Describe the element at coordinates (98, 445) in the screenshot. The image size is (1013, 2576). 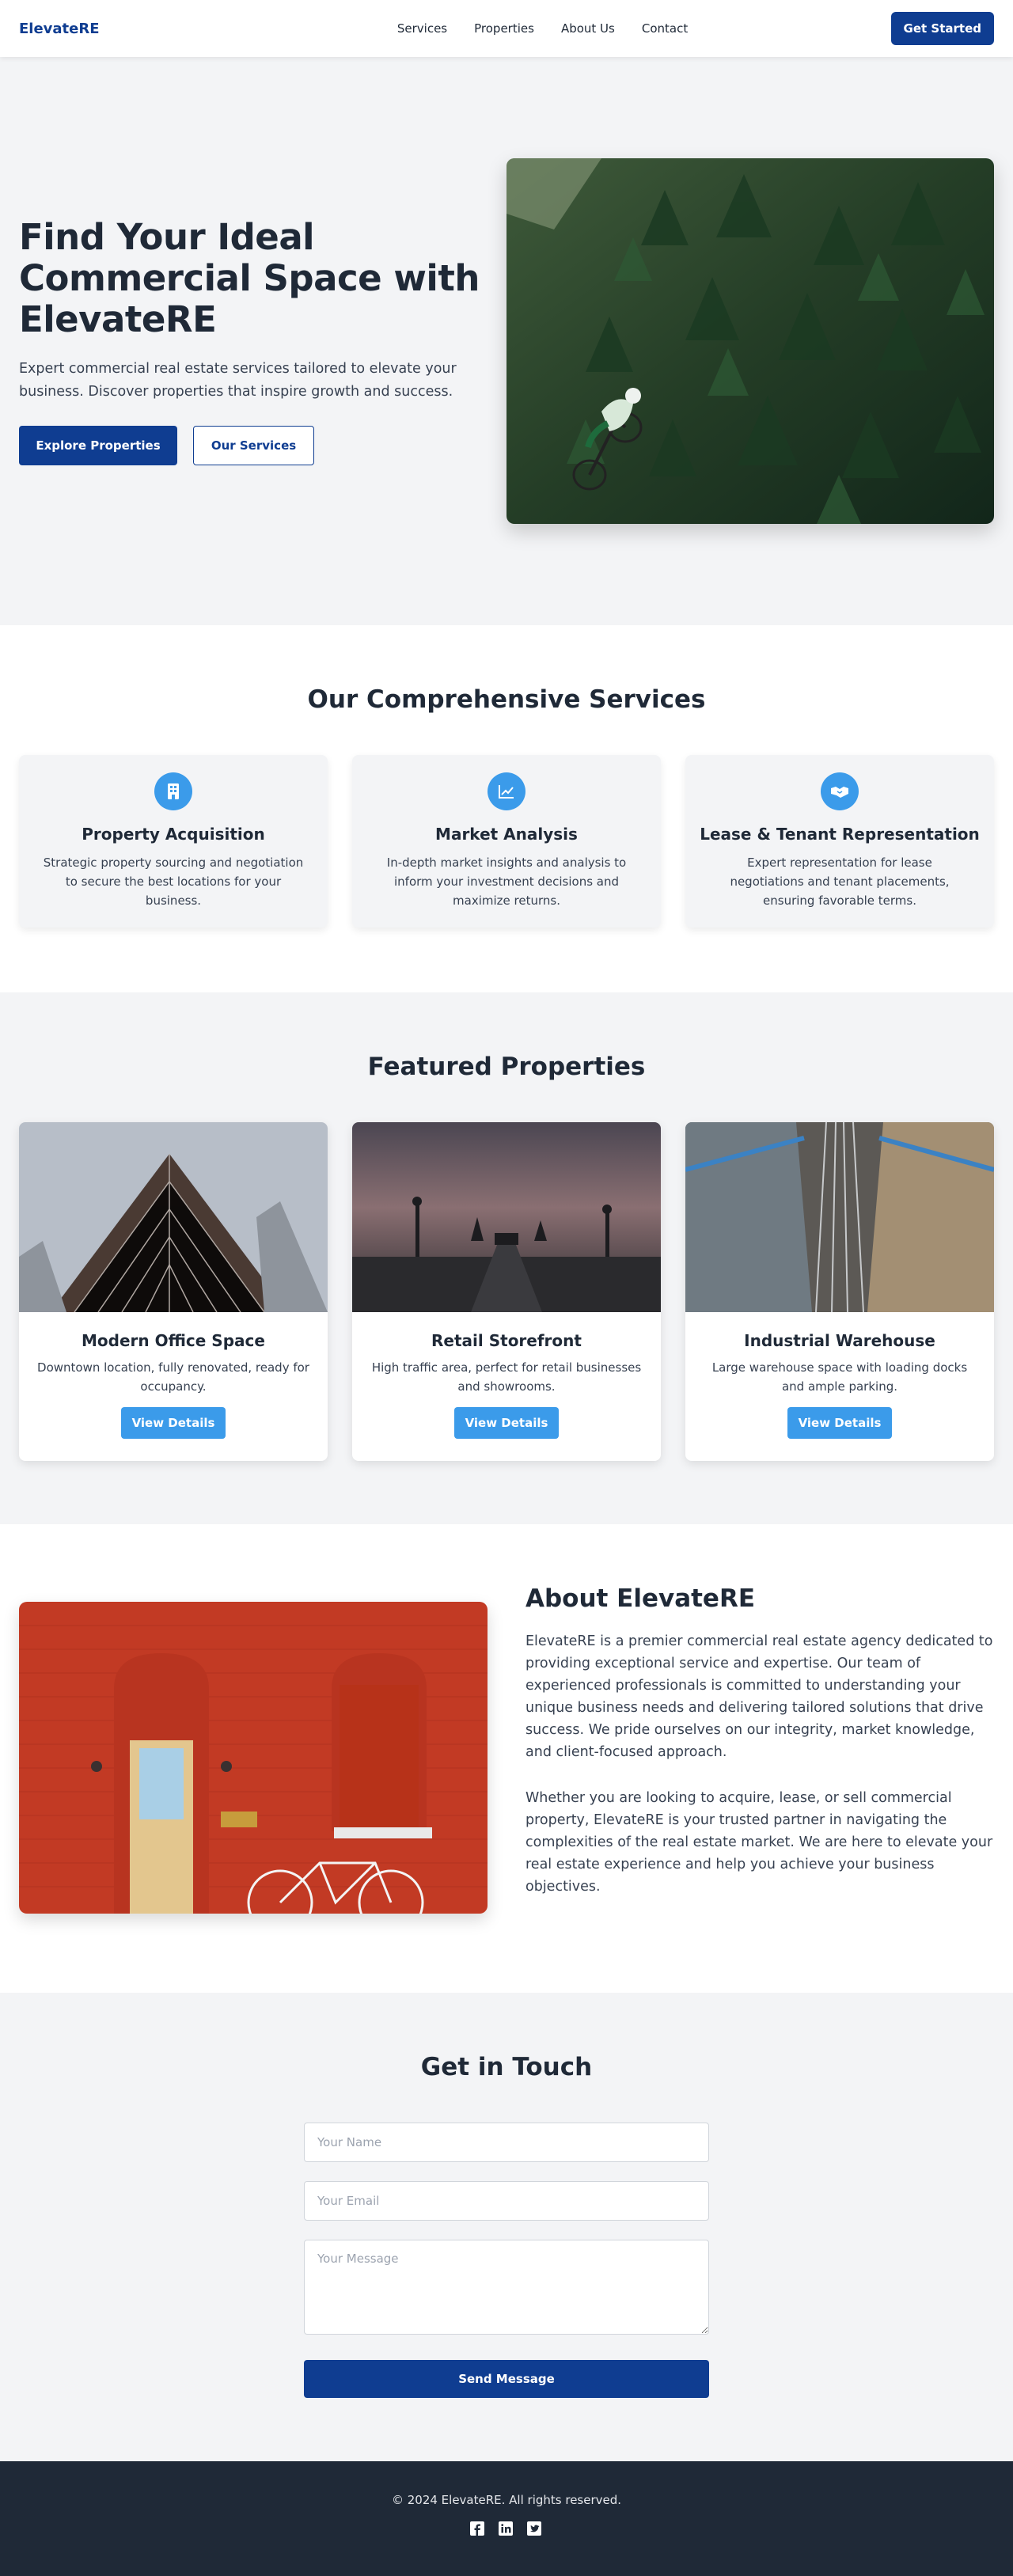
I see `explore-properties-button: Explore Properties` at that location.